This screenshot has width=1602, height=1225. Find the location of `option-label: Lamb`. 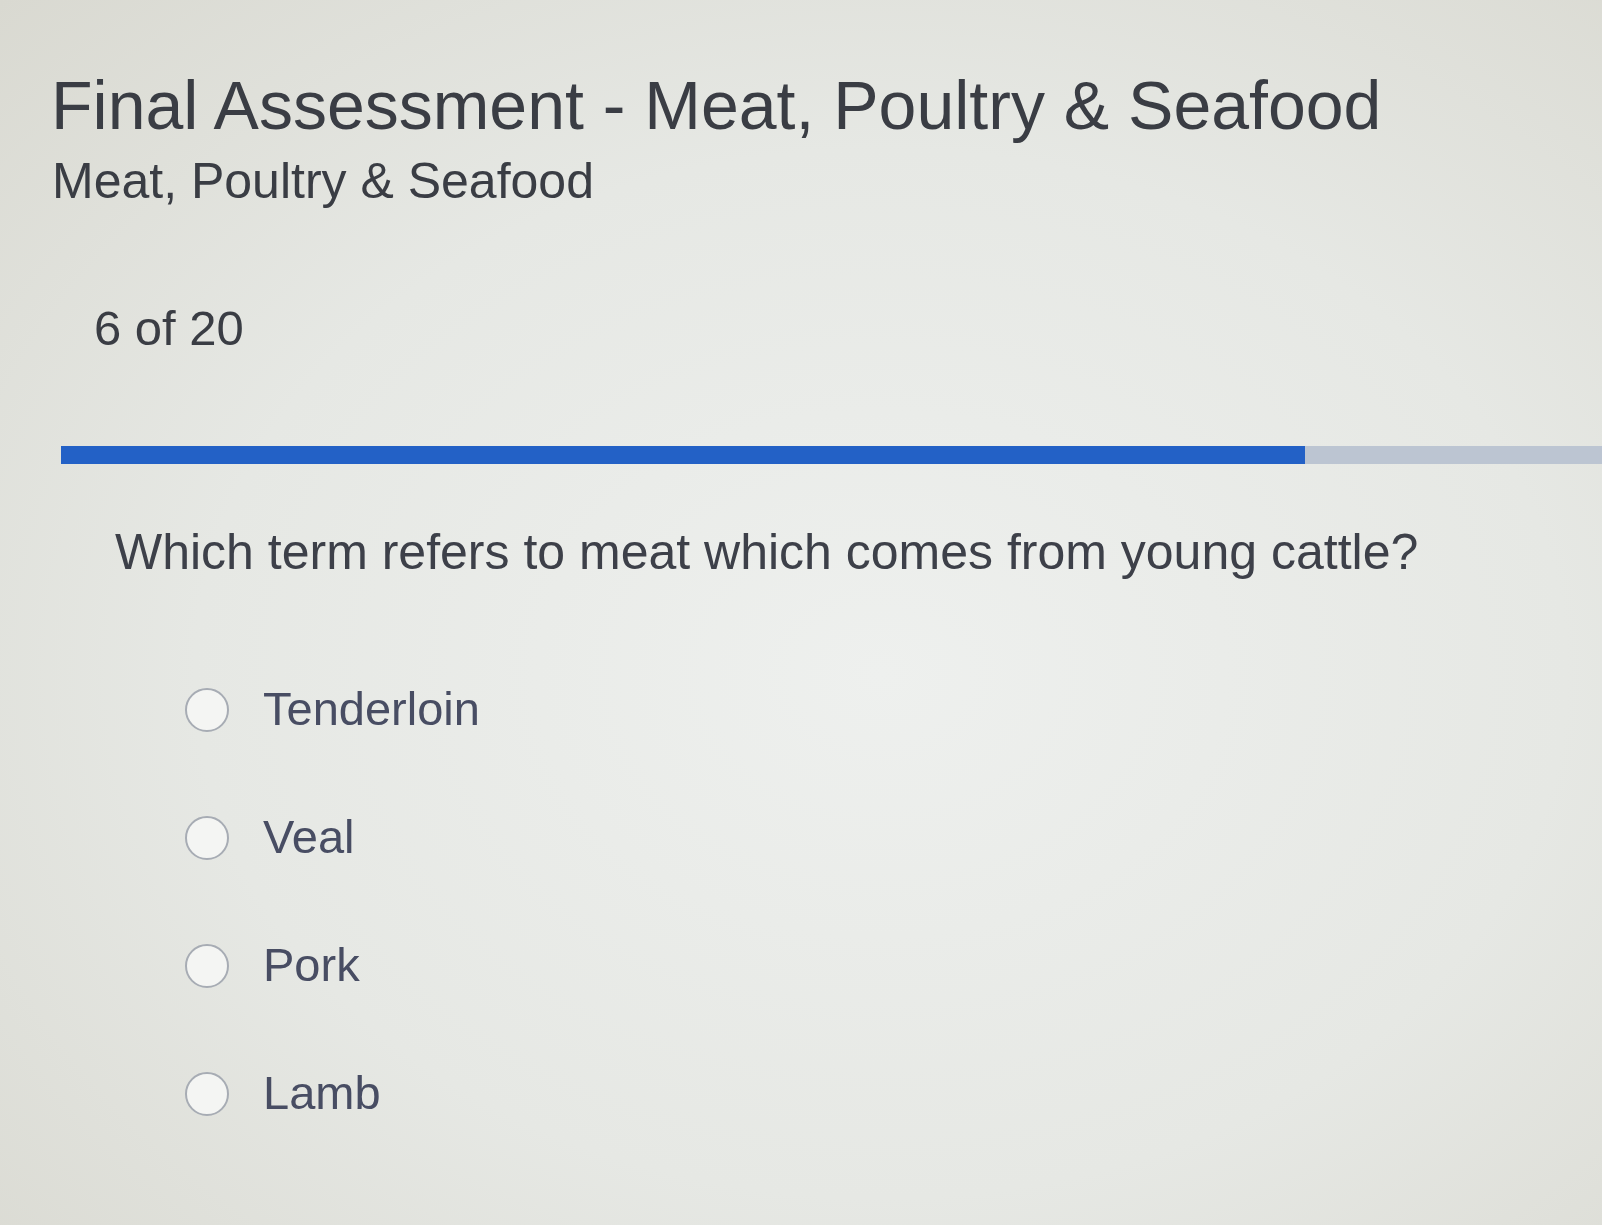

option-label: Lamb is located at coordinates (322, 1093).